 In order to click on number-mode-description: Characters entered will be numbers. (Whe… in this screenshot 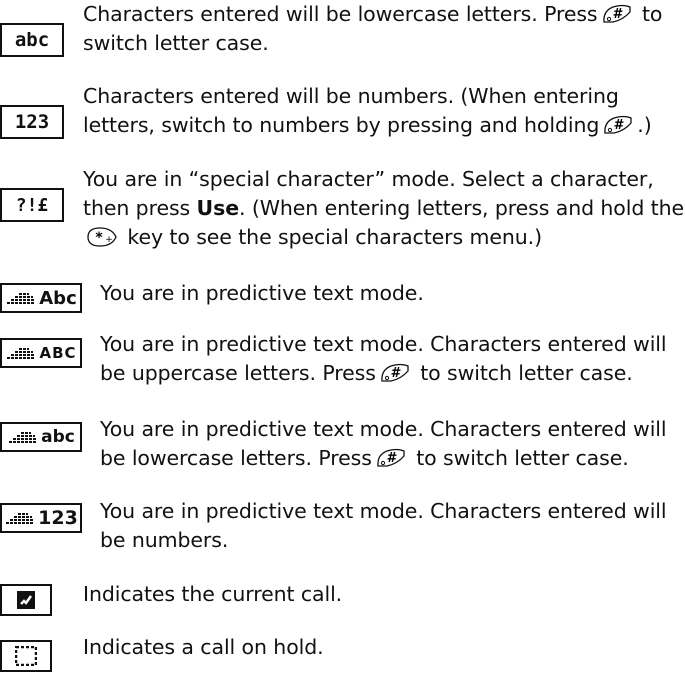, I will do `click(384, 111)`.